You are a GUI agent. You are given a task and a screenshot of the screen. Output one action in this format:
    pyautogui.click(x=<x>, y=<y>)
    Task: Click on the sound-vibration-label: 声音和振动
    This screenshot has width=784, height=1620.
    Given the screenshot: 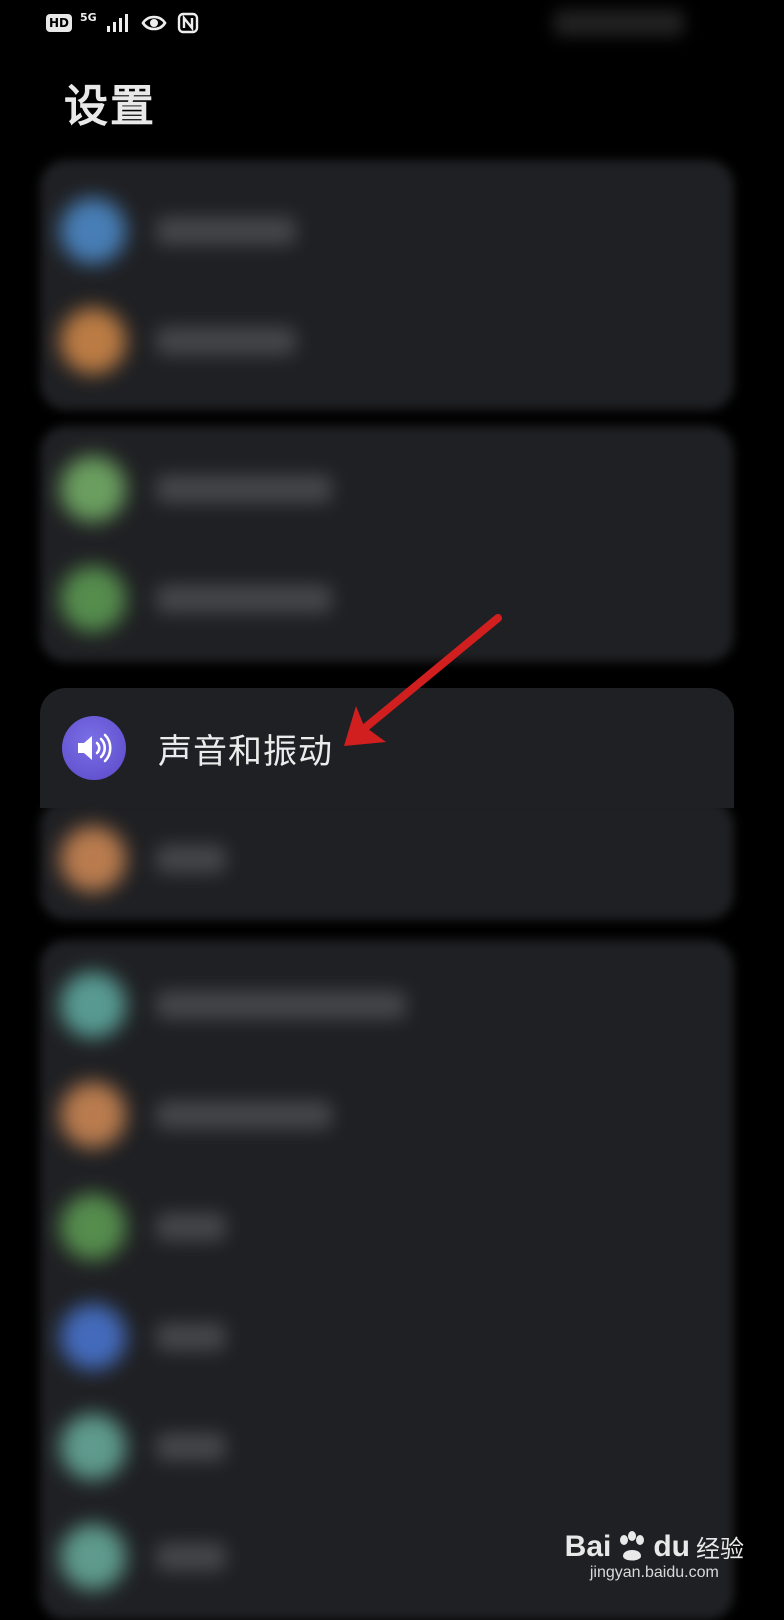 What is the action you would take?
    pyautogui.click(x=245, y=751)
    